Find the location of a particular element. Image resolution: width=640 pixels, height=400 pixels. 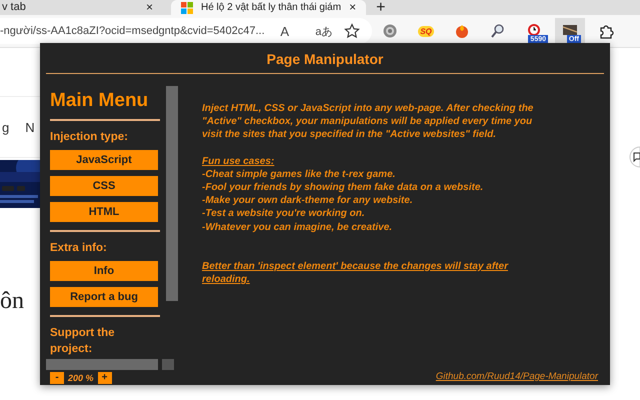

zoom-in-button: + is located at coordinates (105, 378).